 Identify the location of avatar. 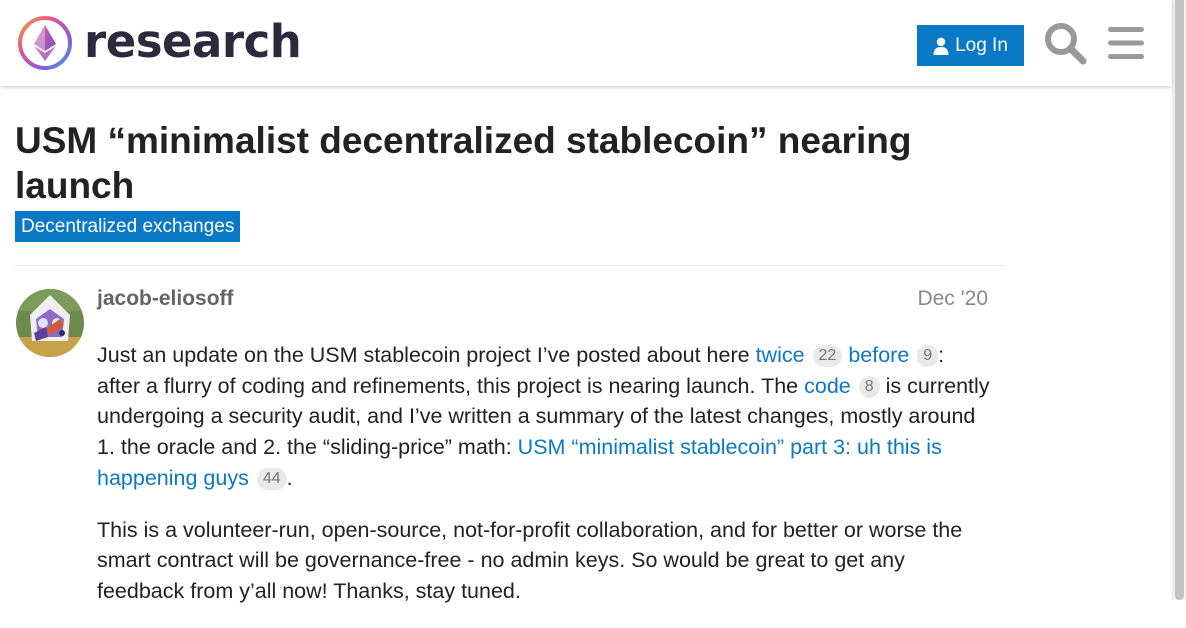
(50, 323).